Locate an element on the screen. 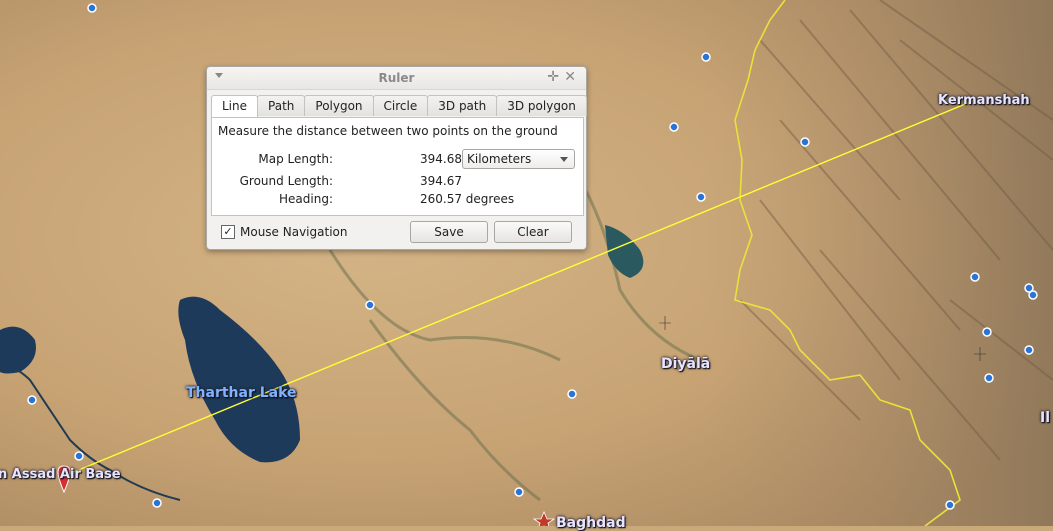 Image resolution: width=1053 pixels, height=531 pixels. chevron-down-icon is located at coordinates (564, 159).